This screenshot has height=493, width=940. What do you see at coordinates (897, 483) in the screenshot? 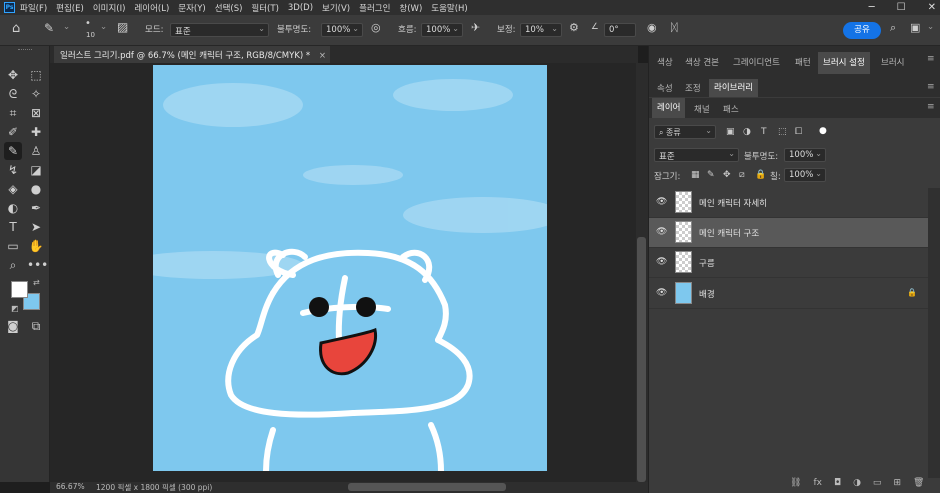
I see `new-layer-icon: ⊞` at bounding box center [897, 483].